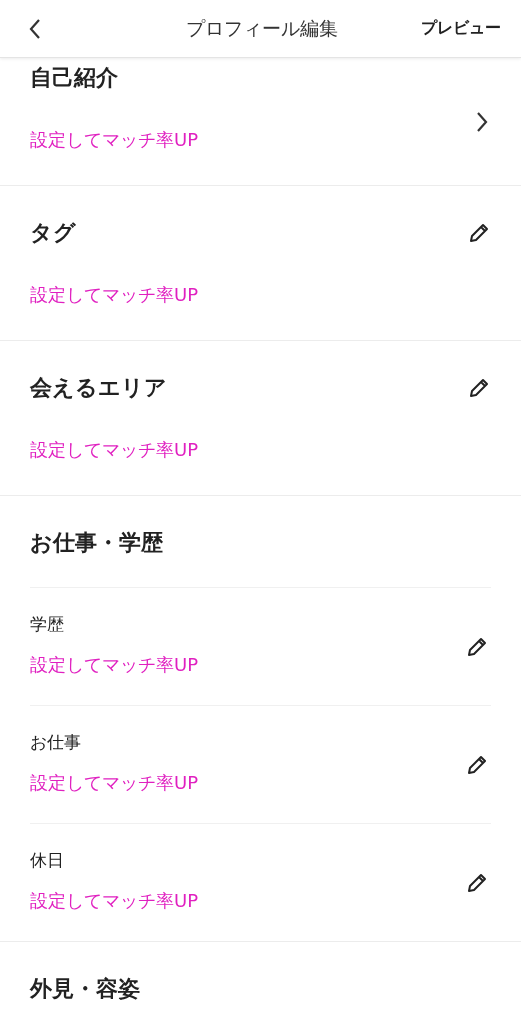 The width and height of the screenshot is (521, 1024). What do you see at coordinates (53, 233) in the screenshot?
I see `section-title: タグ` at bounding box center [53, 233].